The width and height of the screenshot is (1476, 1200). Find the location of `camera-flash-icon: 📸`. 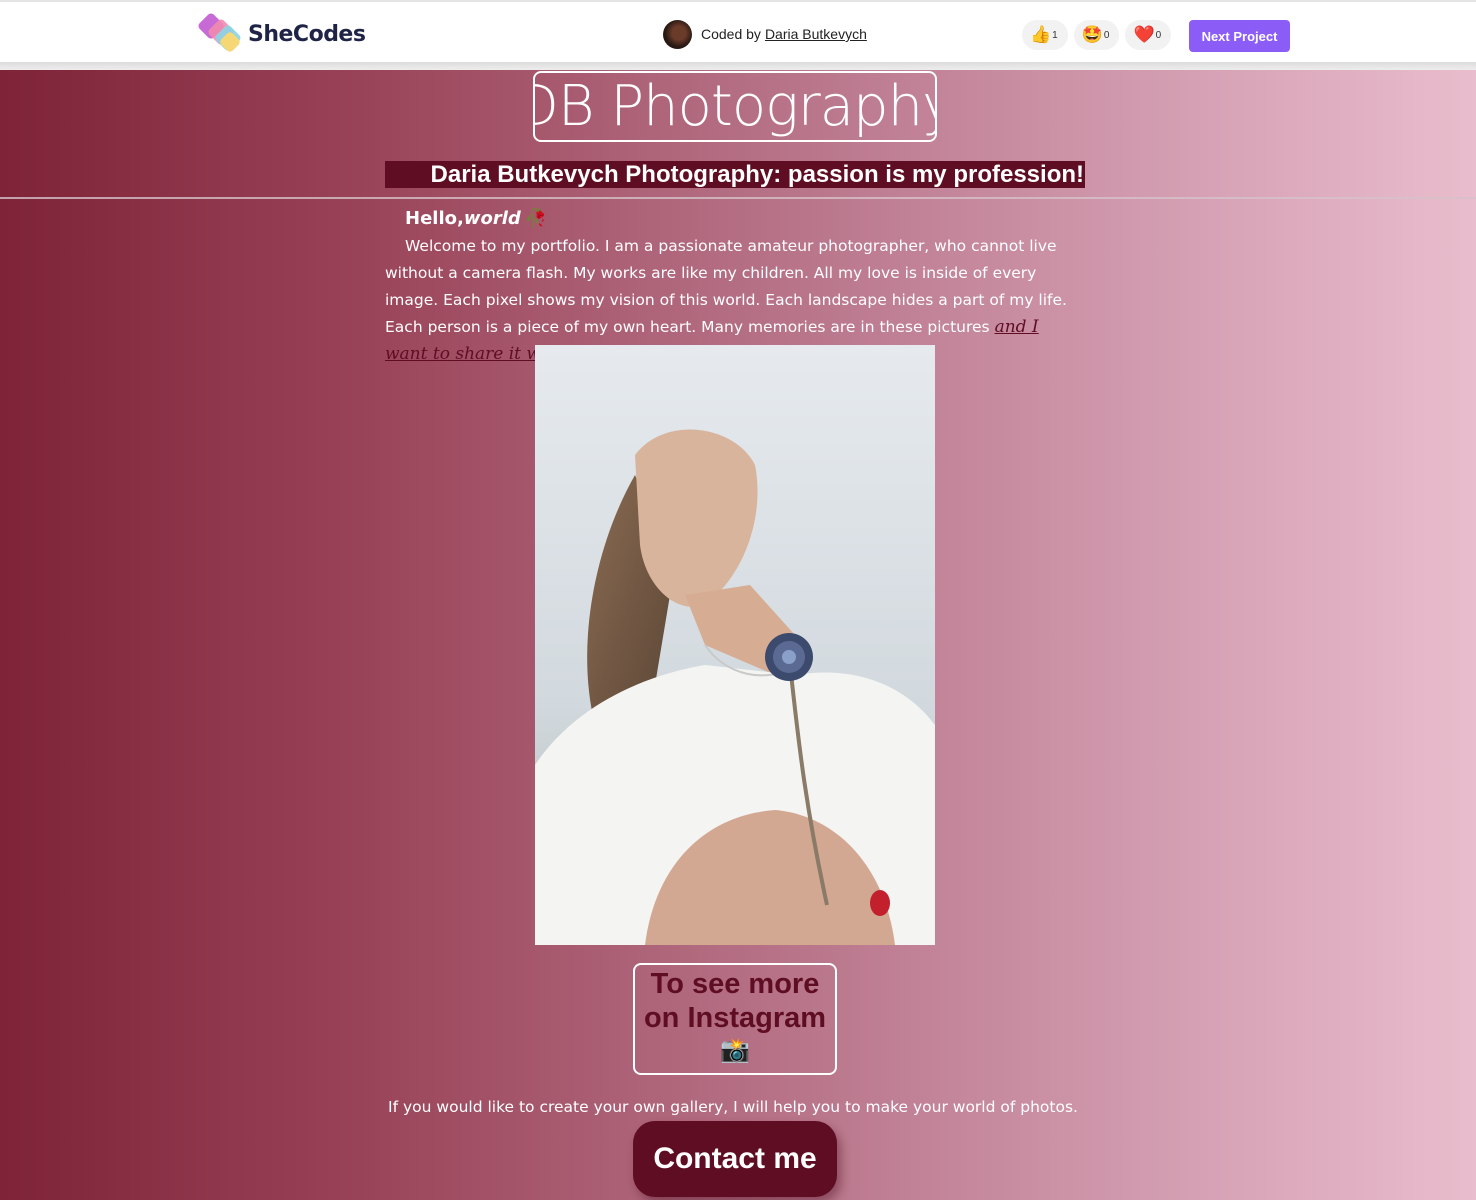

camera-flash-icon: 📸 is located at coordinates (735, 1050).